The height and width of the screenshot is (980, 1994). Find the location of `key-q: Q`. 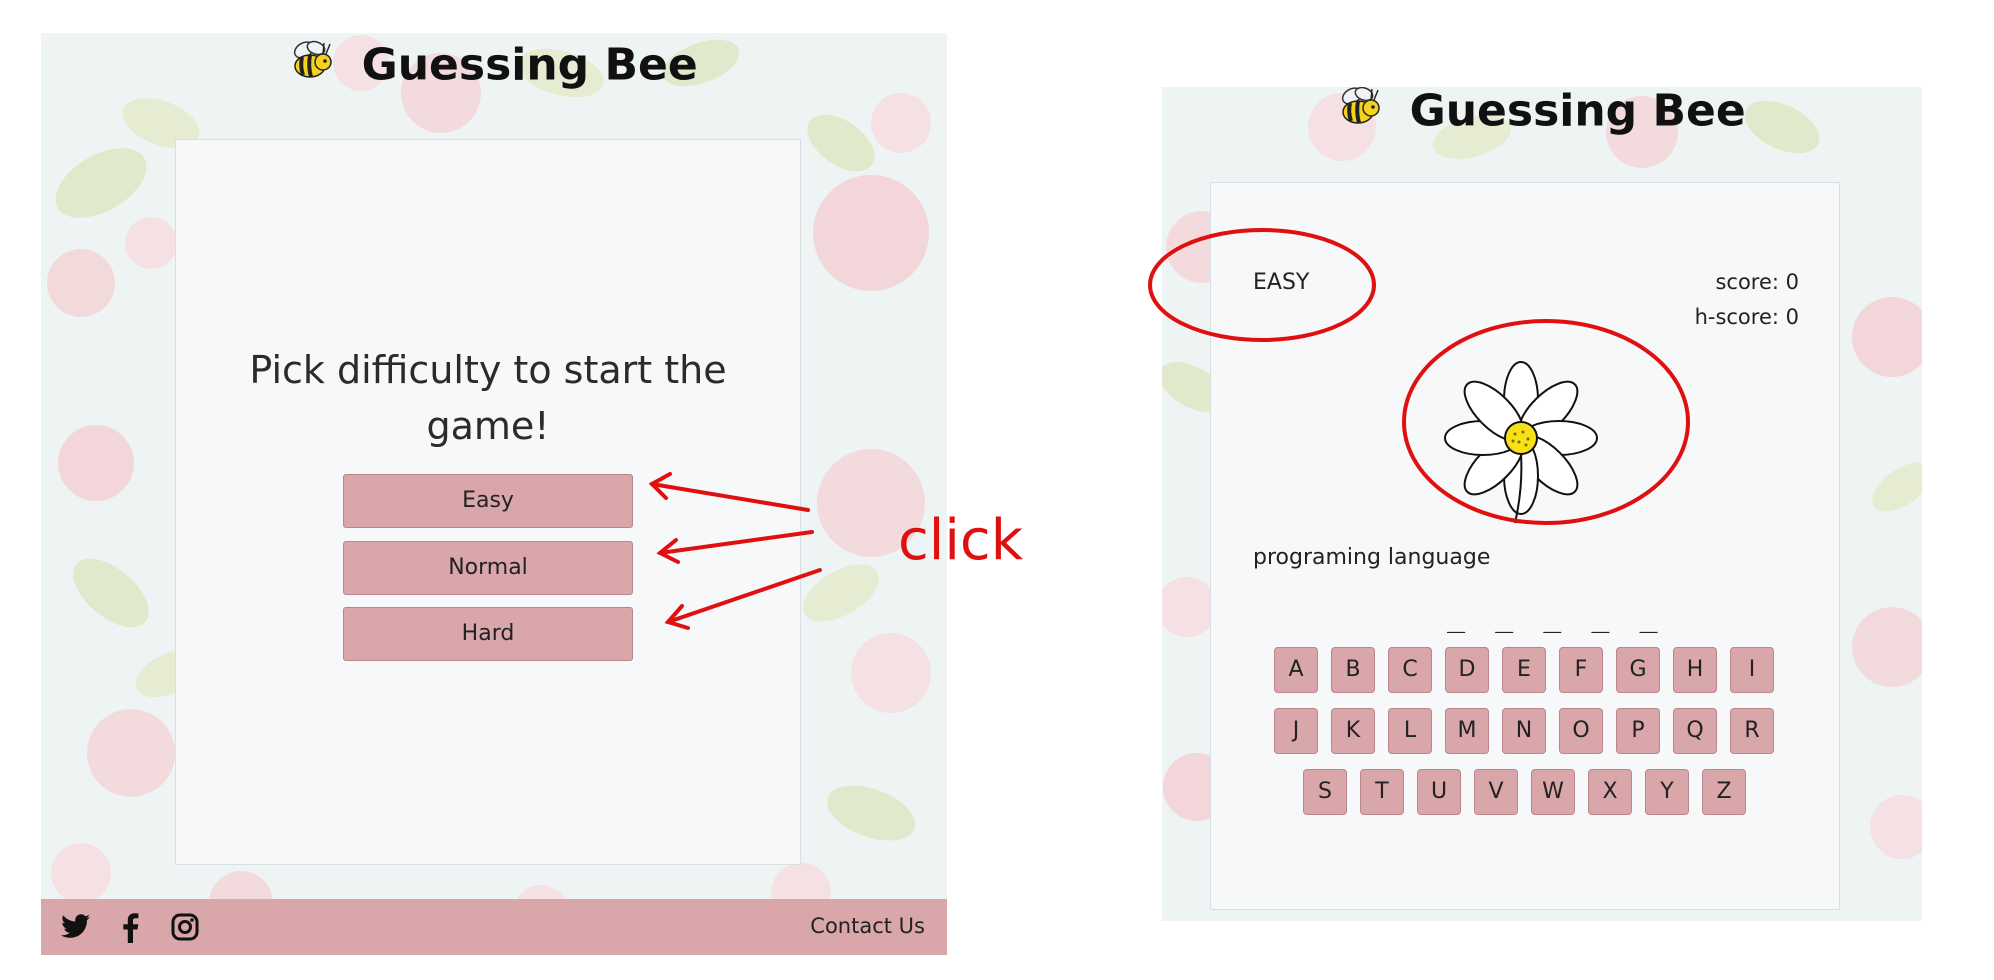

key-q: Q is located at coordinates (1695, 731).